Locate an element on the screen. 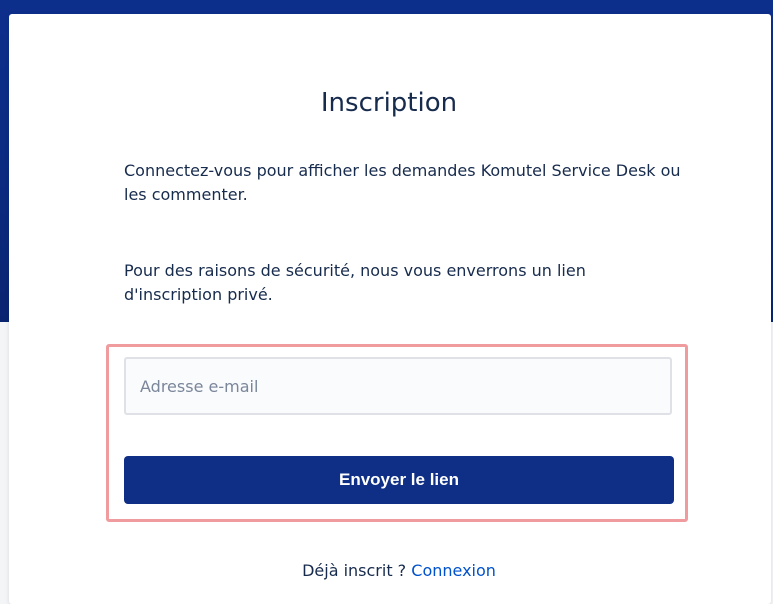 This screenshot has width=773, height=604. page-title: Inscription is located at coordinates (389, 103).